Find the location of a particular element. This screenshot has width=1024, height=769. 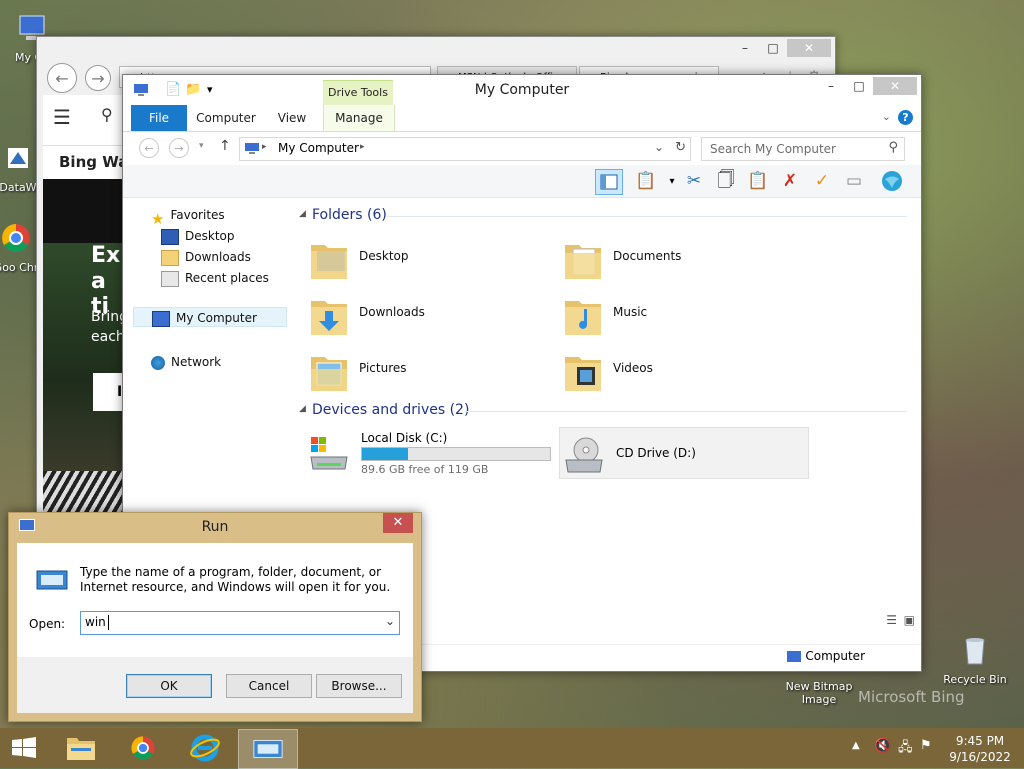

desktop-icon-recycle-bin: Recycle Bin is located at coordinates (975, 659).